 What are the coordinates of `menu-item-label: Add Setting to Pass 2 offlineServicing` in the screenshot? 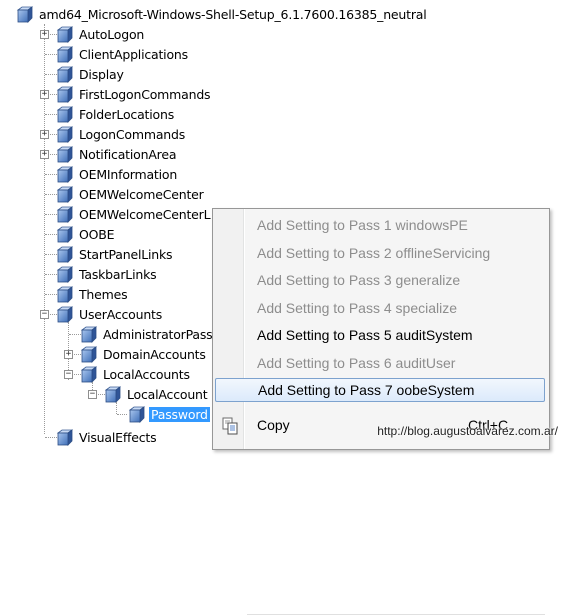 It's located at (374, 252).